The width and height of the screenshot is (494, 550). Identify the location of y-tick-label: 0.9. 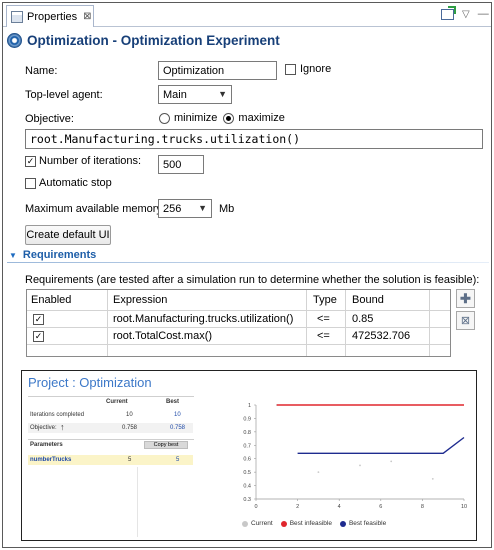
(247, 419).